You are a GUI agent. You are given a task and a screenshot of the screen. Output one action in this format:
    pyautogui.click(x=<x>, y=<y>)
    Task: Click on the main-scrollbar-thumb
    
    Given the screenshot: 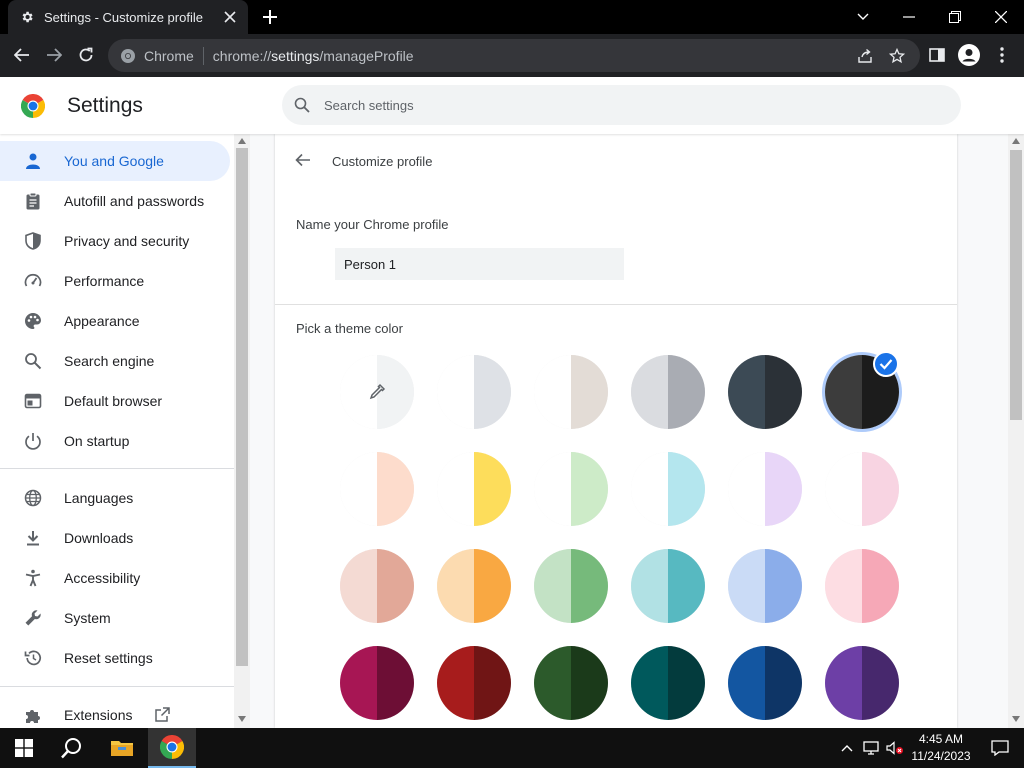 What is the action you would take?
    pyautogui.click(x=1016, y=285)
    